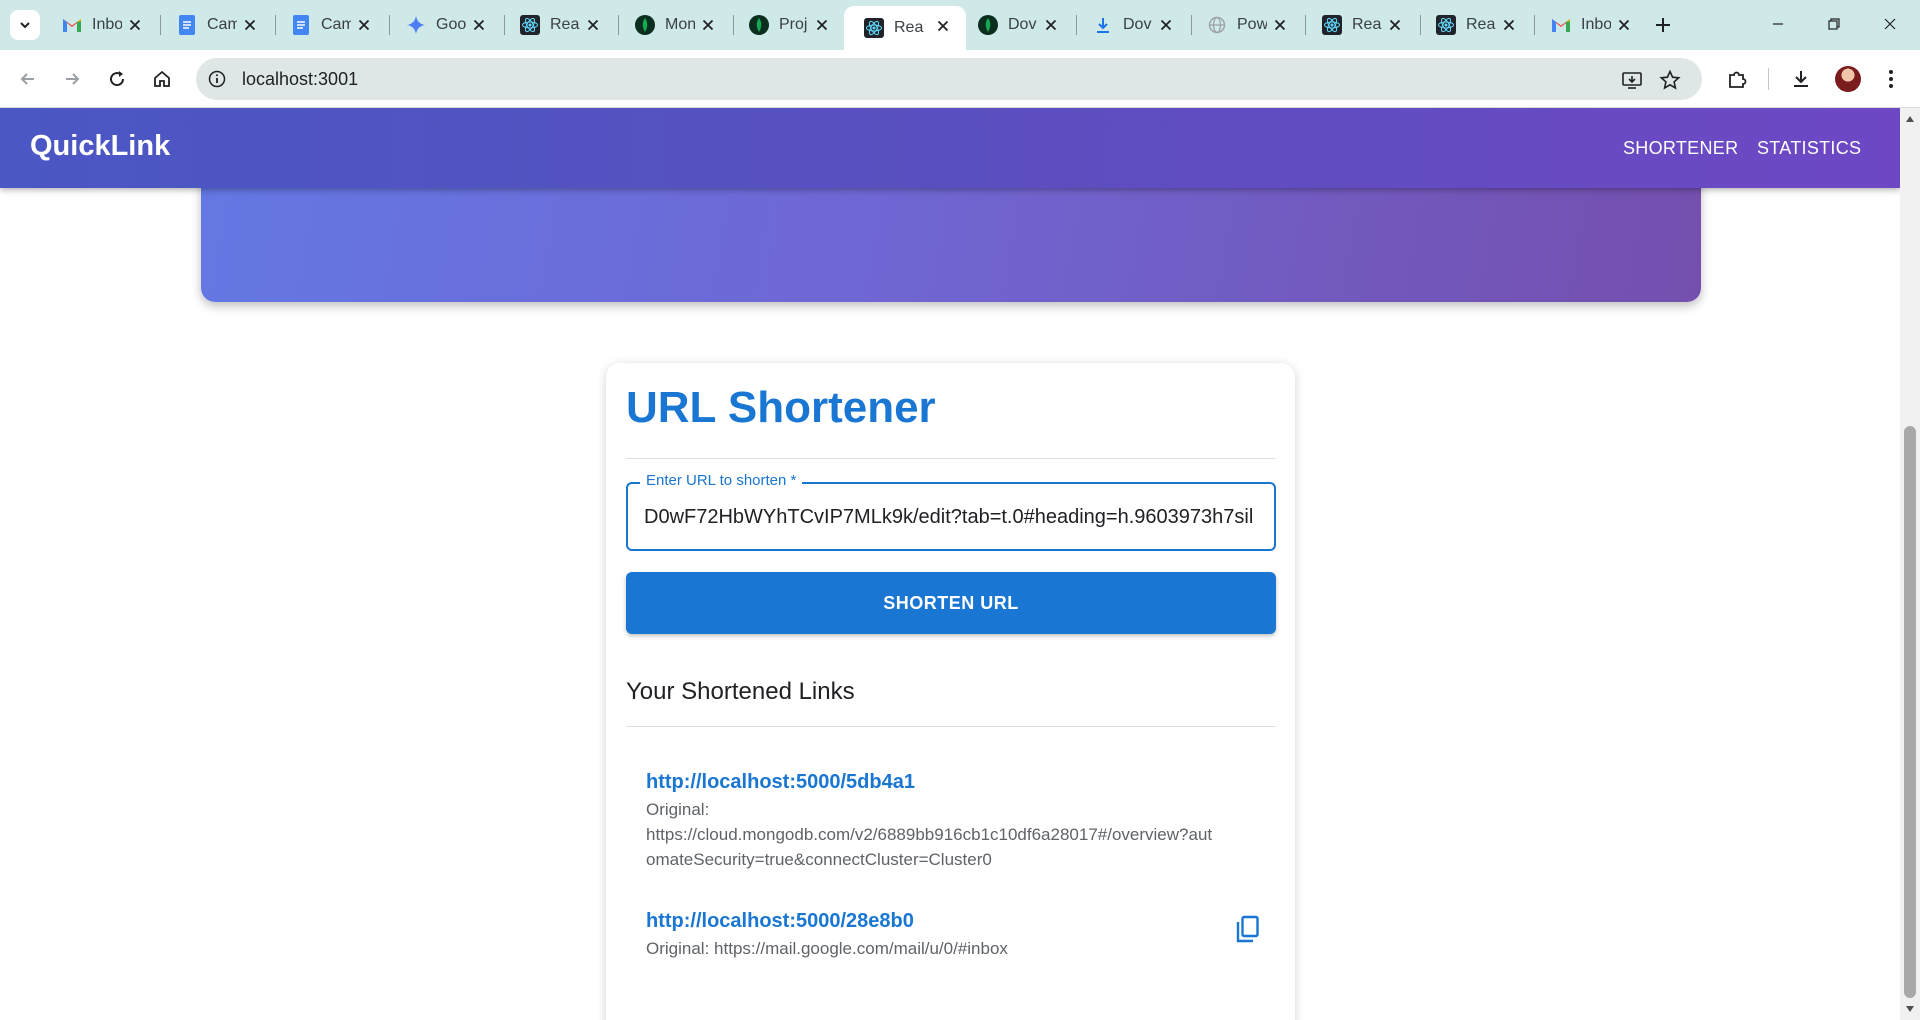 The height and width of the screenshot is (1020, 1920). What do you see at coordinates (946, 921) in the screenshot?
I see `short-link: http://localhost:5000/28e8b0` at bounding box center [946, 921].